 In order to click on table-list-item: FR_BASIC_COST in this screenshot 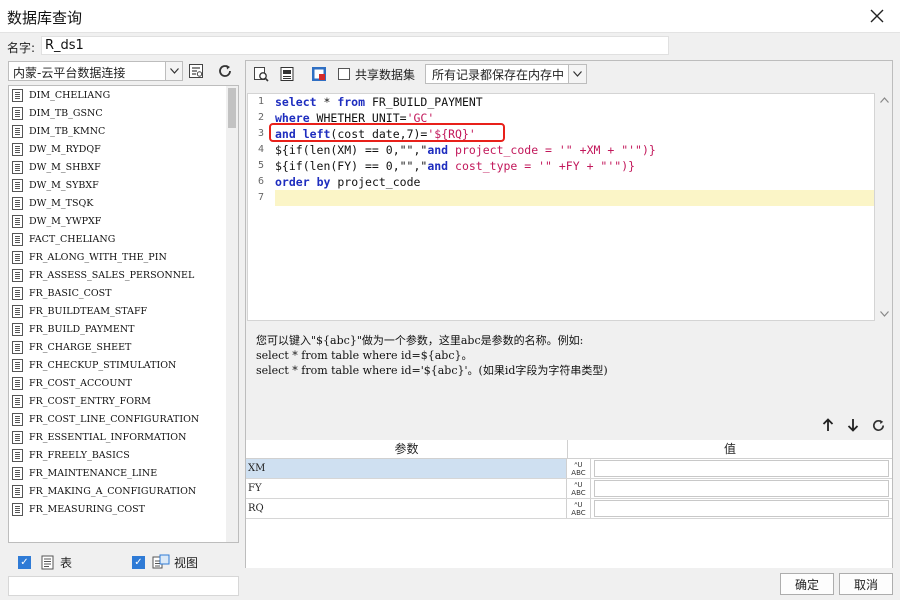, I will do `click(118, 293)`.